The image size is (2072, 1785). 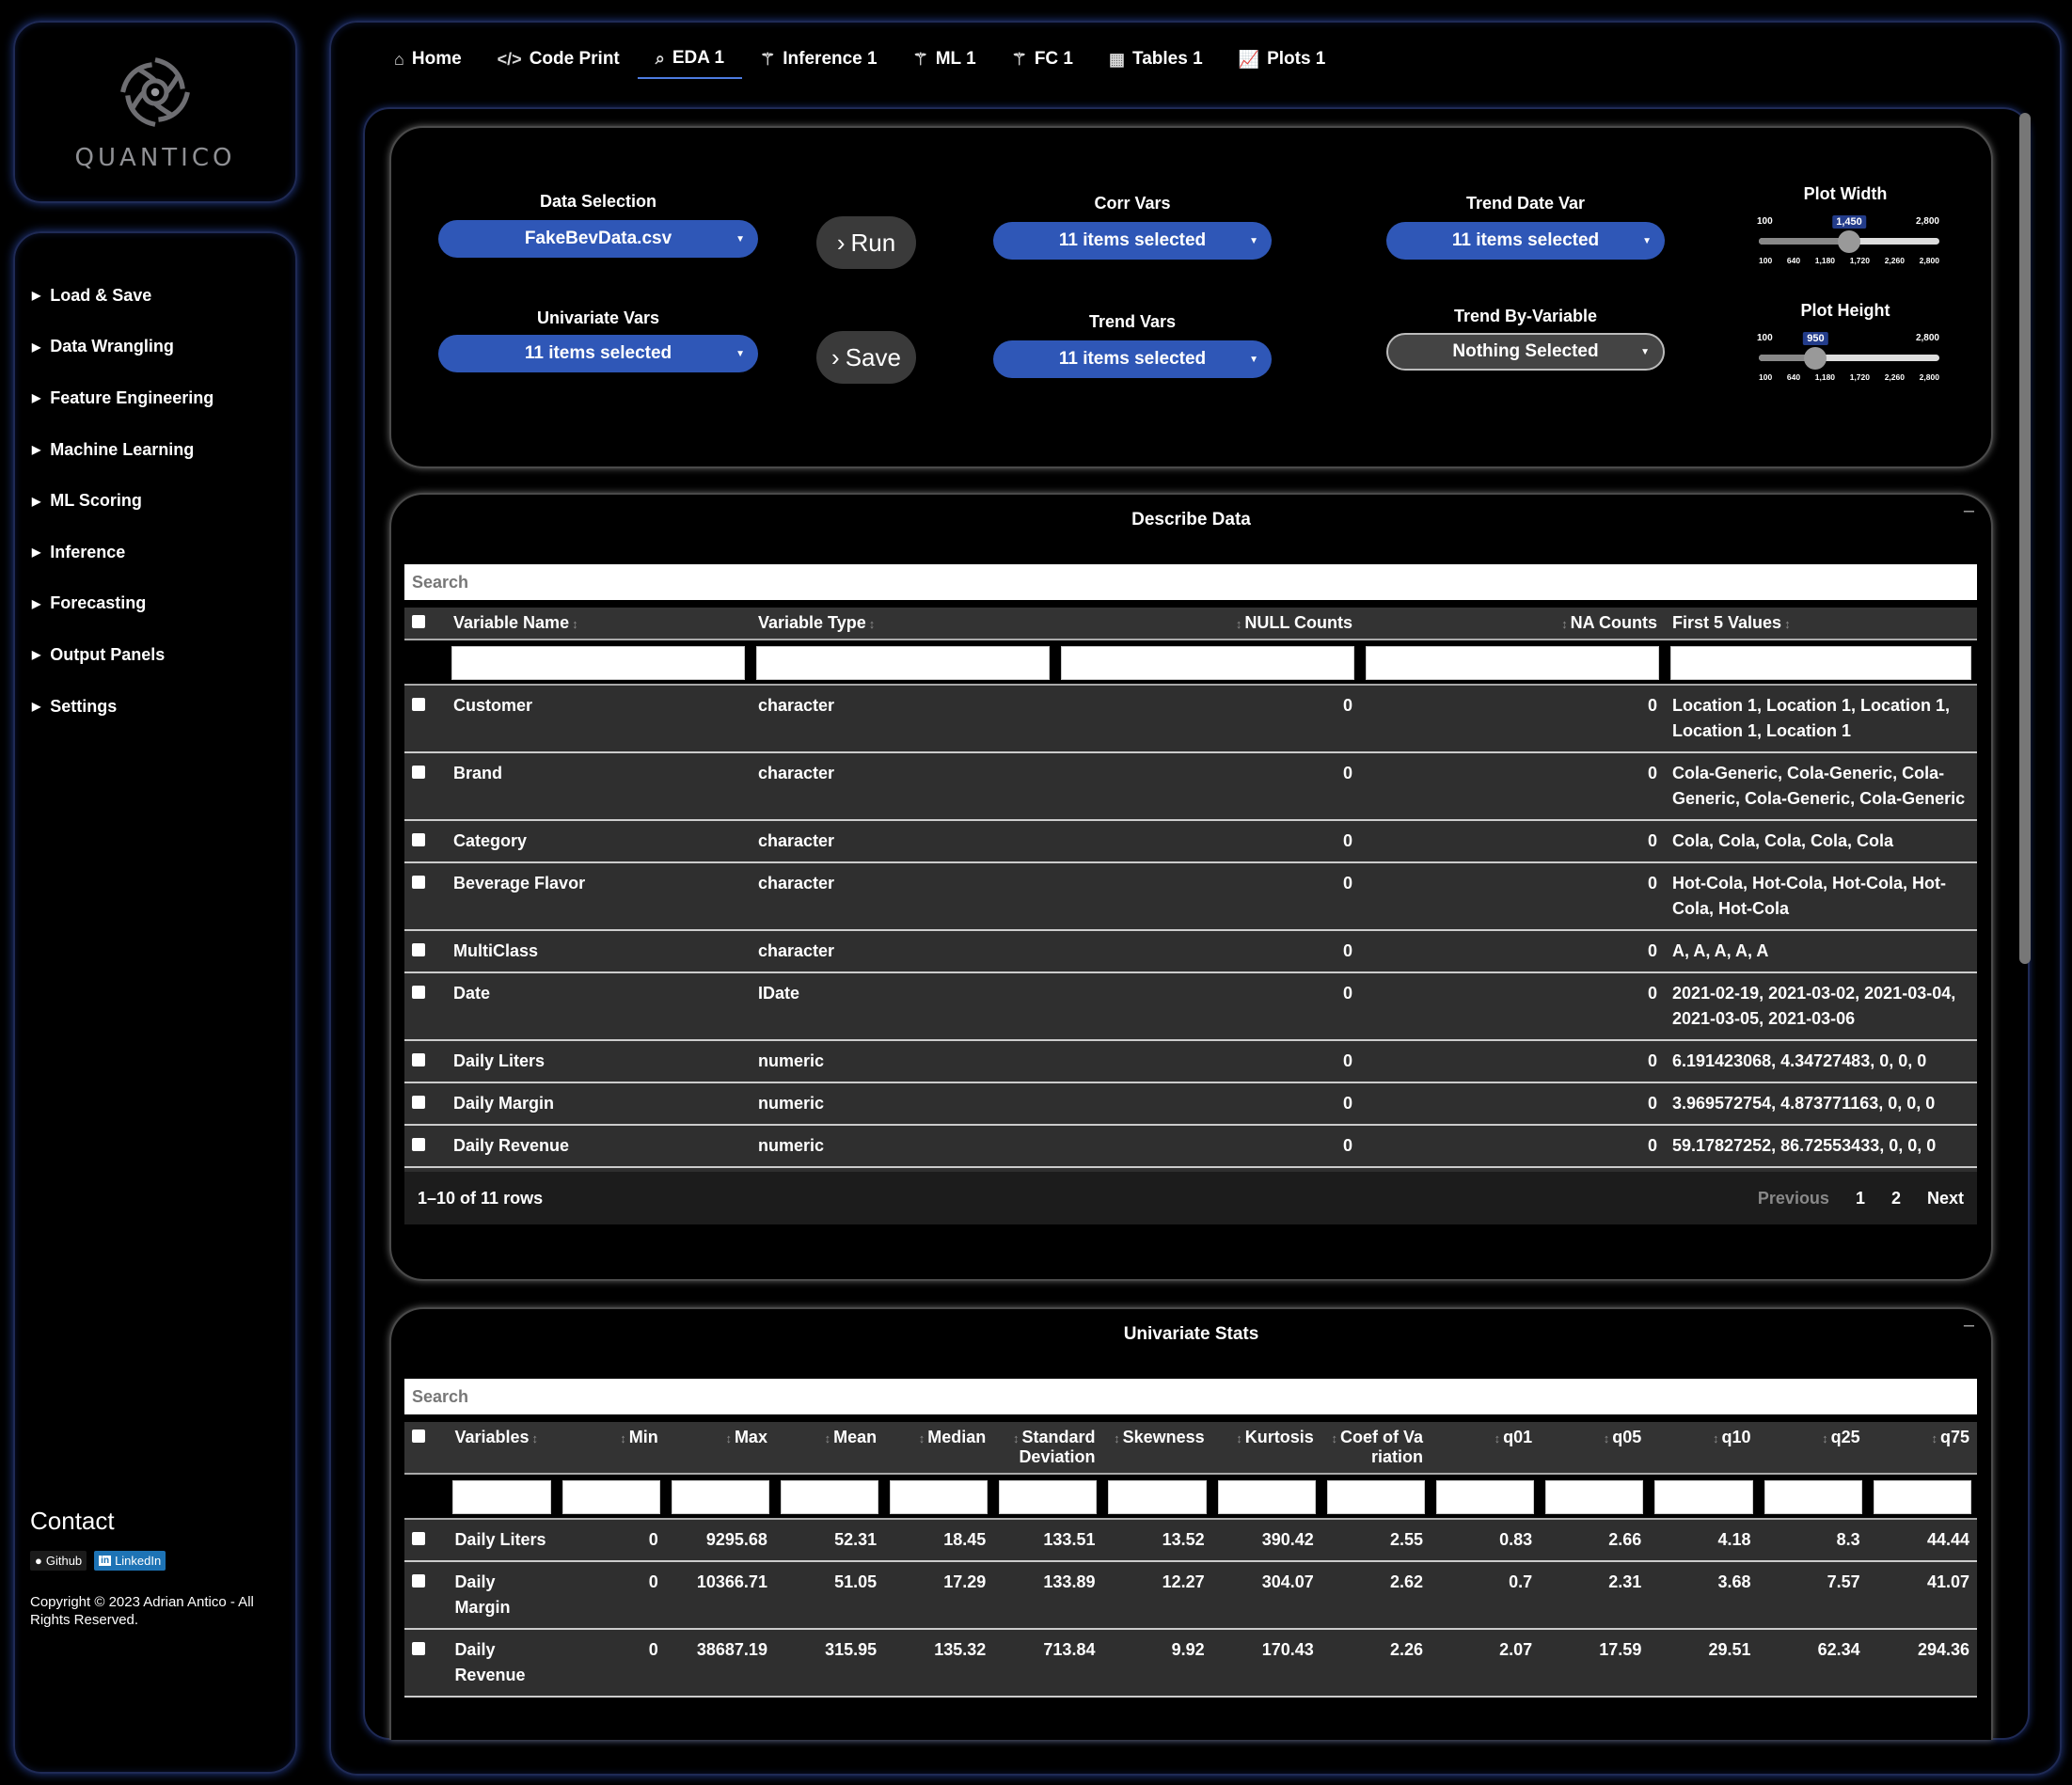 What do you see at coordinates (1282, 59) in the screenshot?
I see `tab-plots-1: 📈 Plots 1` at bounding box center [1282, 59].